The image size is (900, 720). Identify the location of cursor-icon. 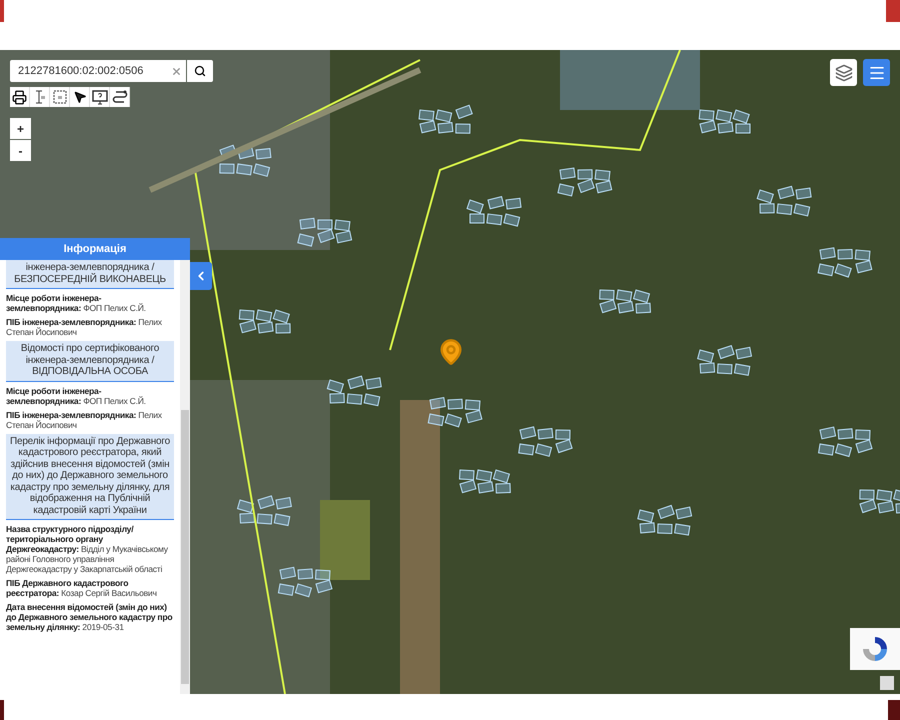
(79, 97).